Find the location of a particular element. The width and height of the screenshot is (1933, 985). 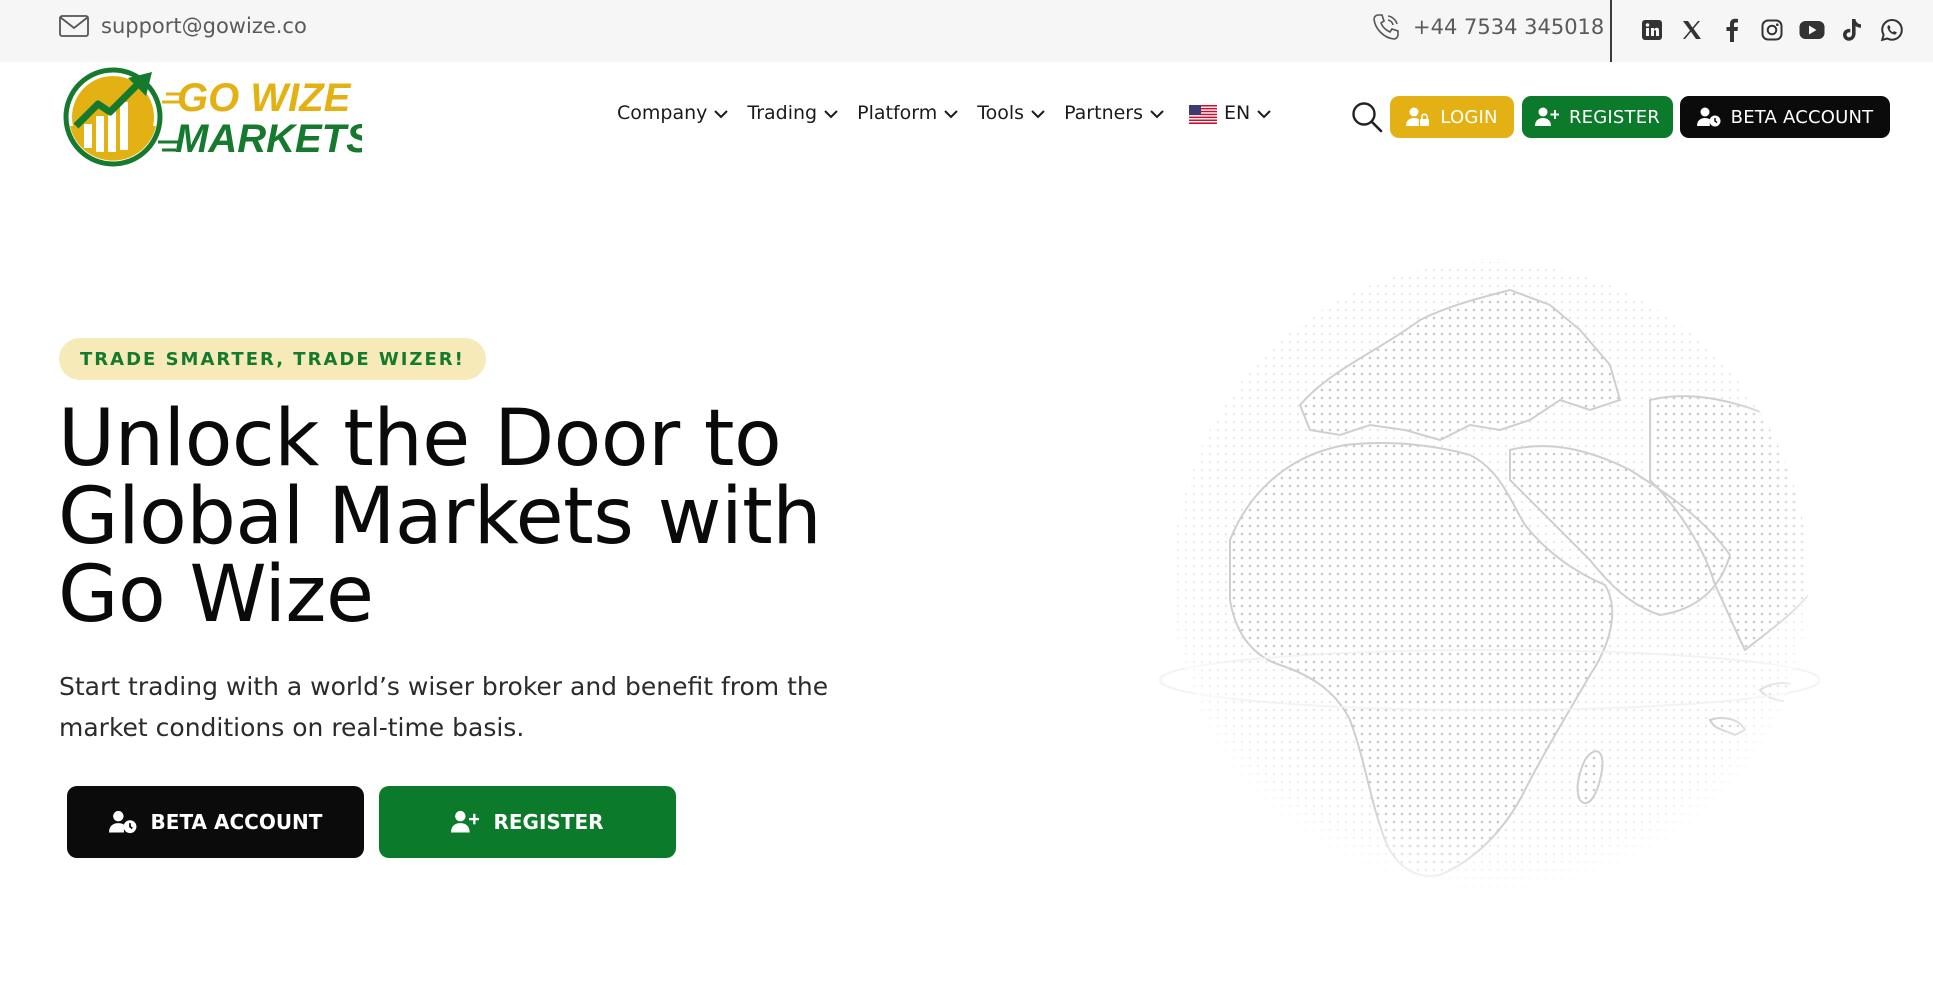

hero-beta-account-label: BETA ACCOUNT is located at coordinates (236, 822).